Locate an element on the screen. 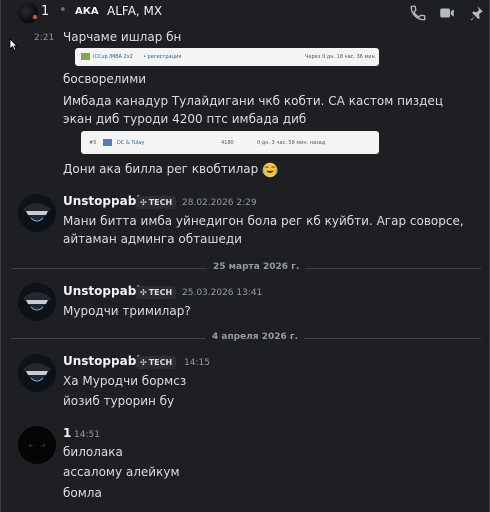 This screenshot has width=490, height=512. message-line: Дони ака билла рег квобтилар is located at coordinates (170, 169).